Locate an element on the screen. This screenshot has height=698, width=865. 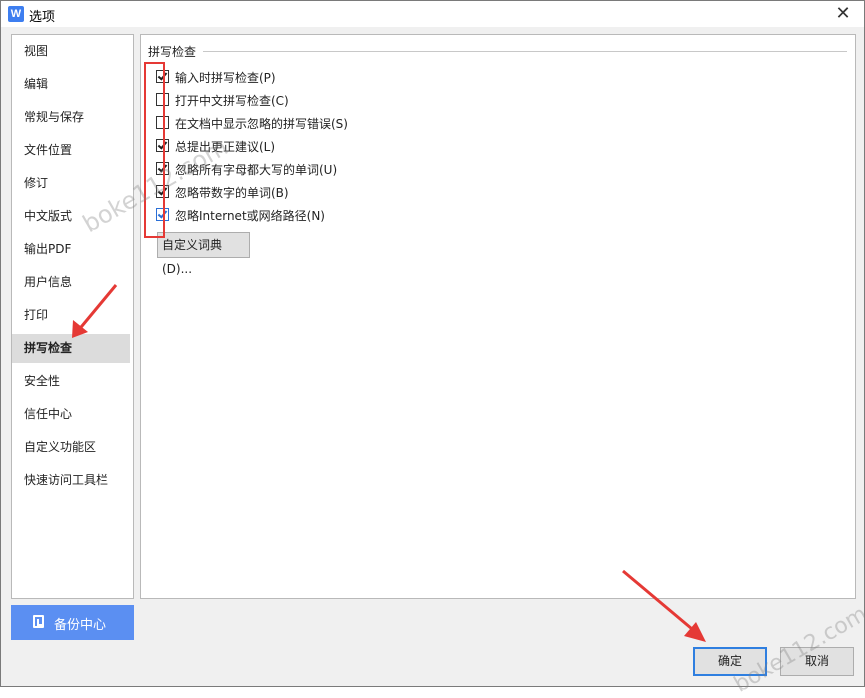
wps-logo-icon: W is located at coordinates (16, 14).